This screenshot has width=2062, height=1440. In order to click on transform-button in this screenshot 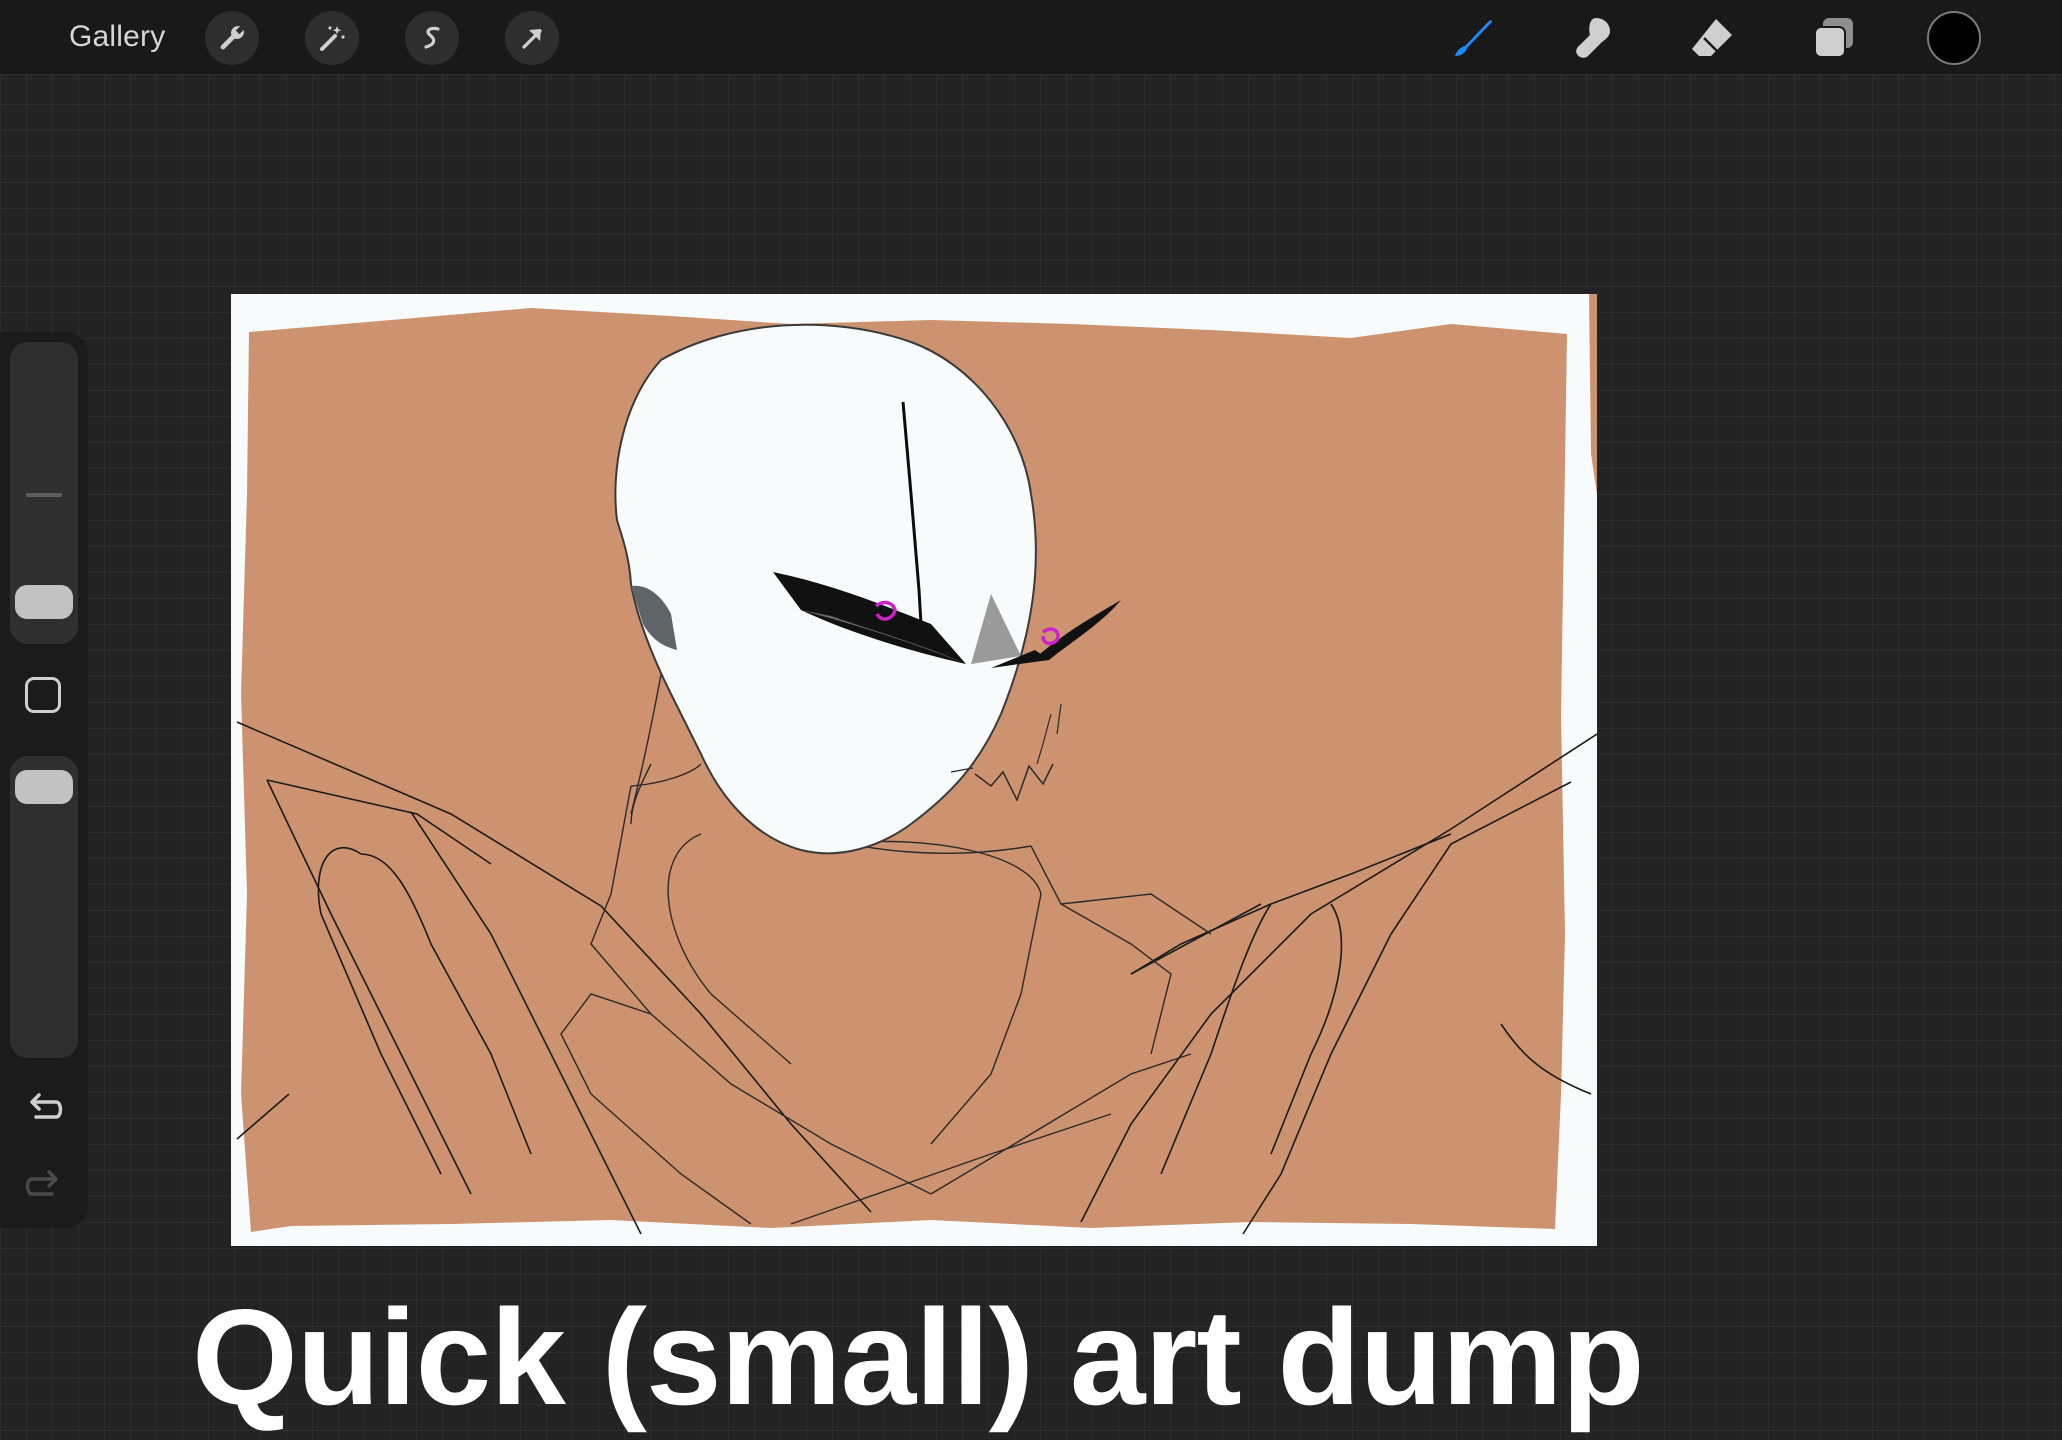, I will do `click(532, 38)`.